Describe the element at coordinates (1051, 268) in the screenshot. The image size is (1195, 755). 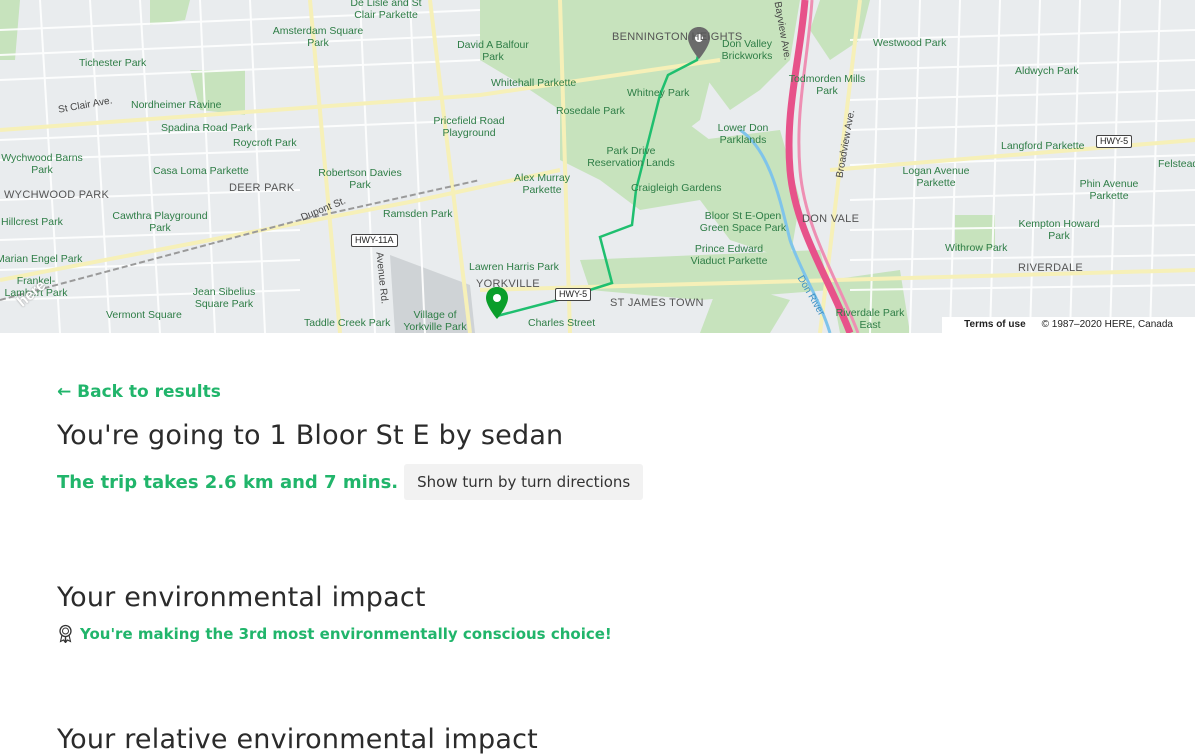
I see `map-label-area: RIVERDALE` at that location.